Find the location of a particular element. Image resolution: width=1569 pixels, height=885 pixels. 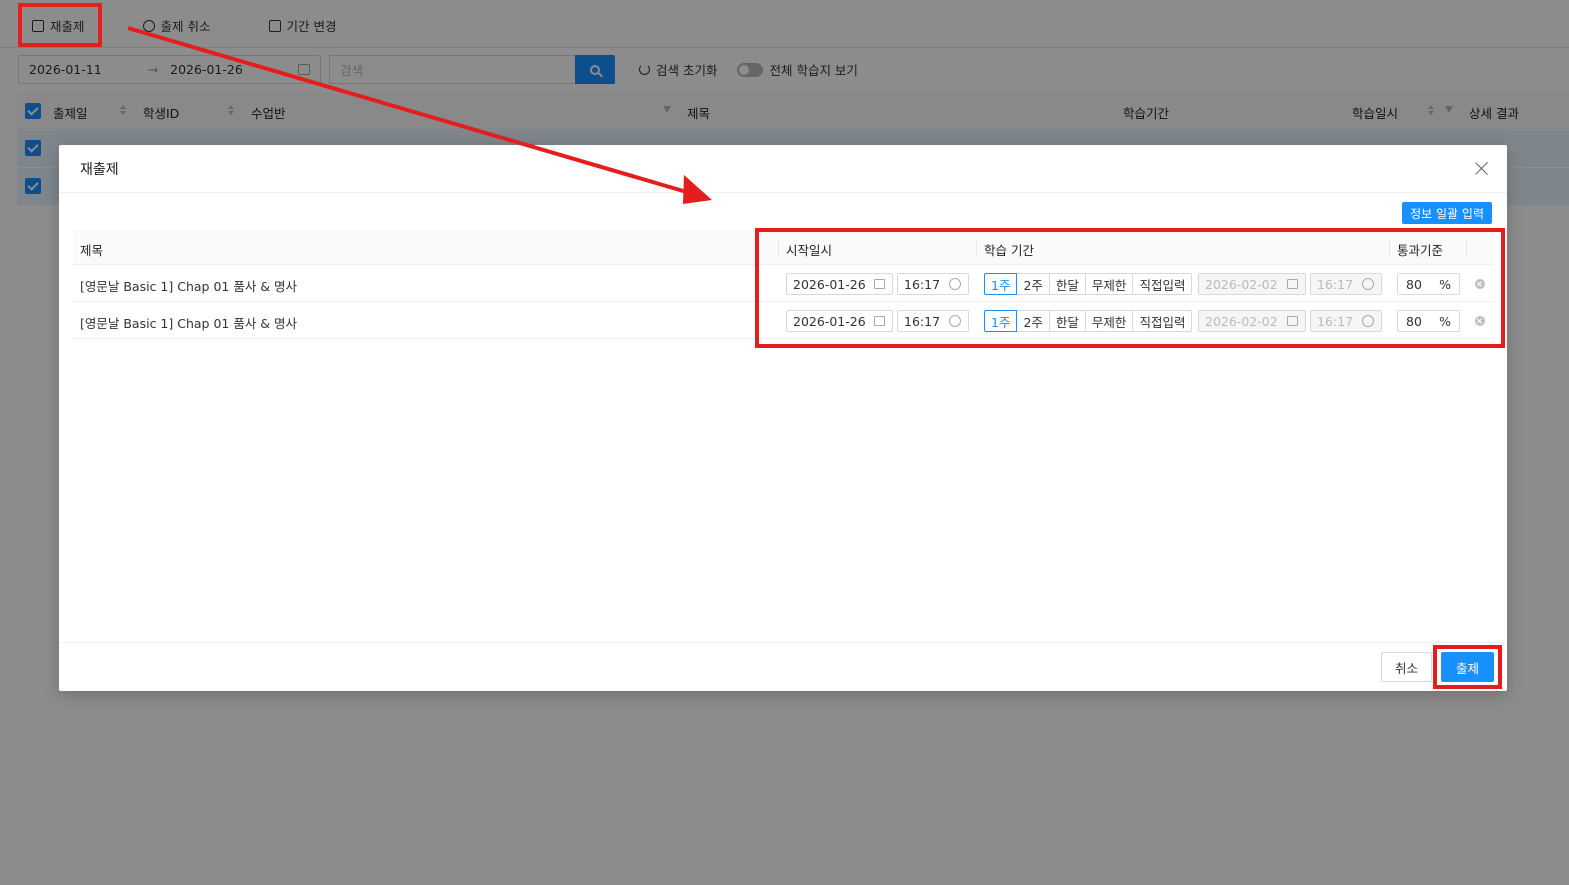

annotation-arrow is located at coordinates (419, 115).